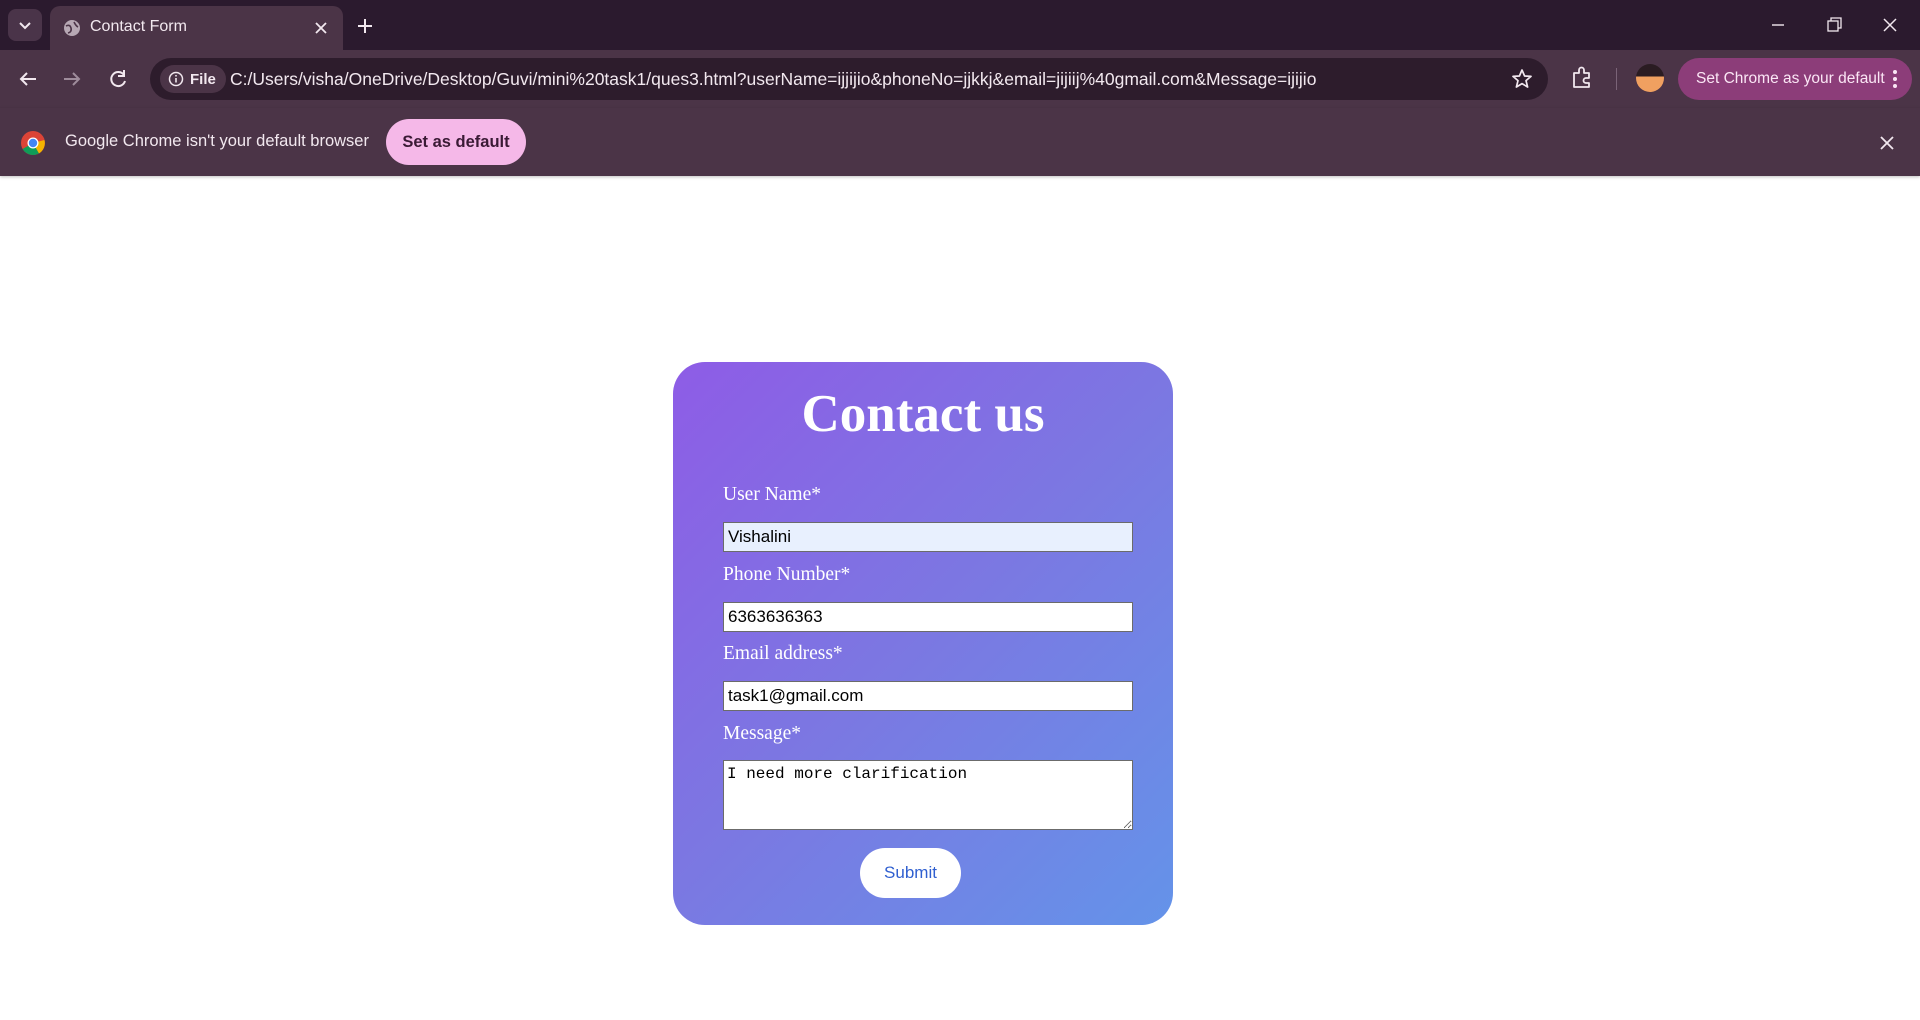  Describe the element at coordinates (772, 494) in the screenshot. I see `username-label: User Name*` at that location.